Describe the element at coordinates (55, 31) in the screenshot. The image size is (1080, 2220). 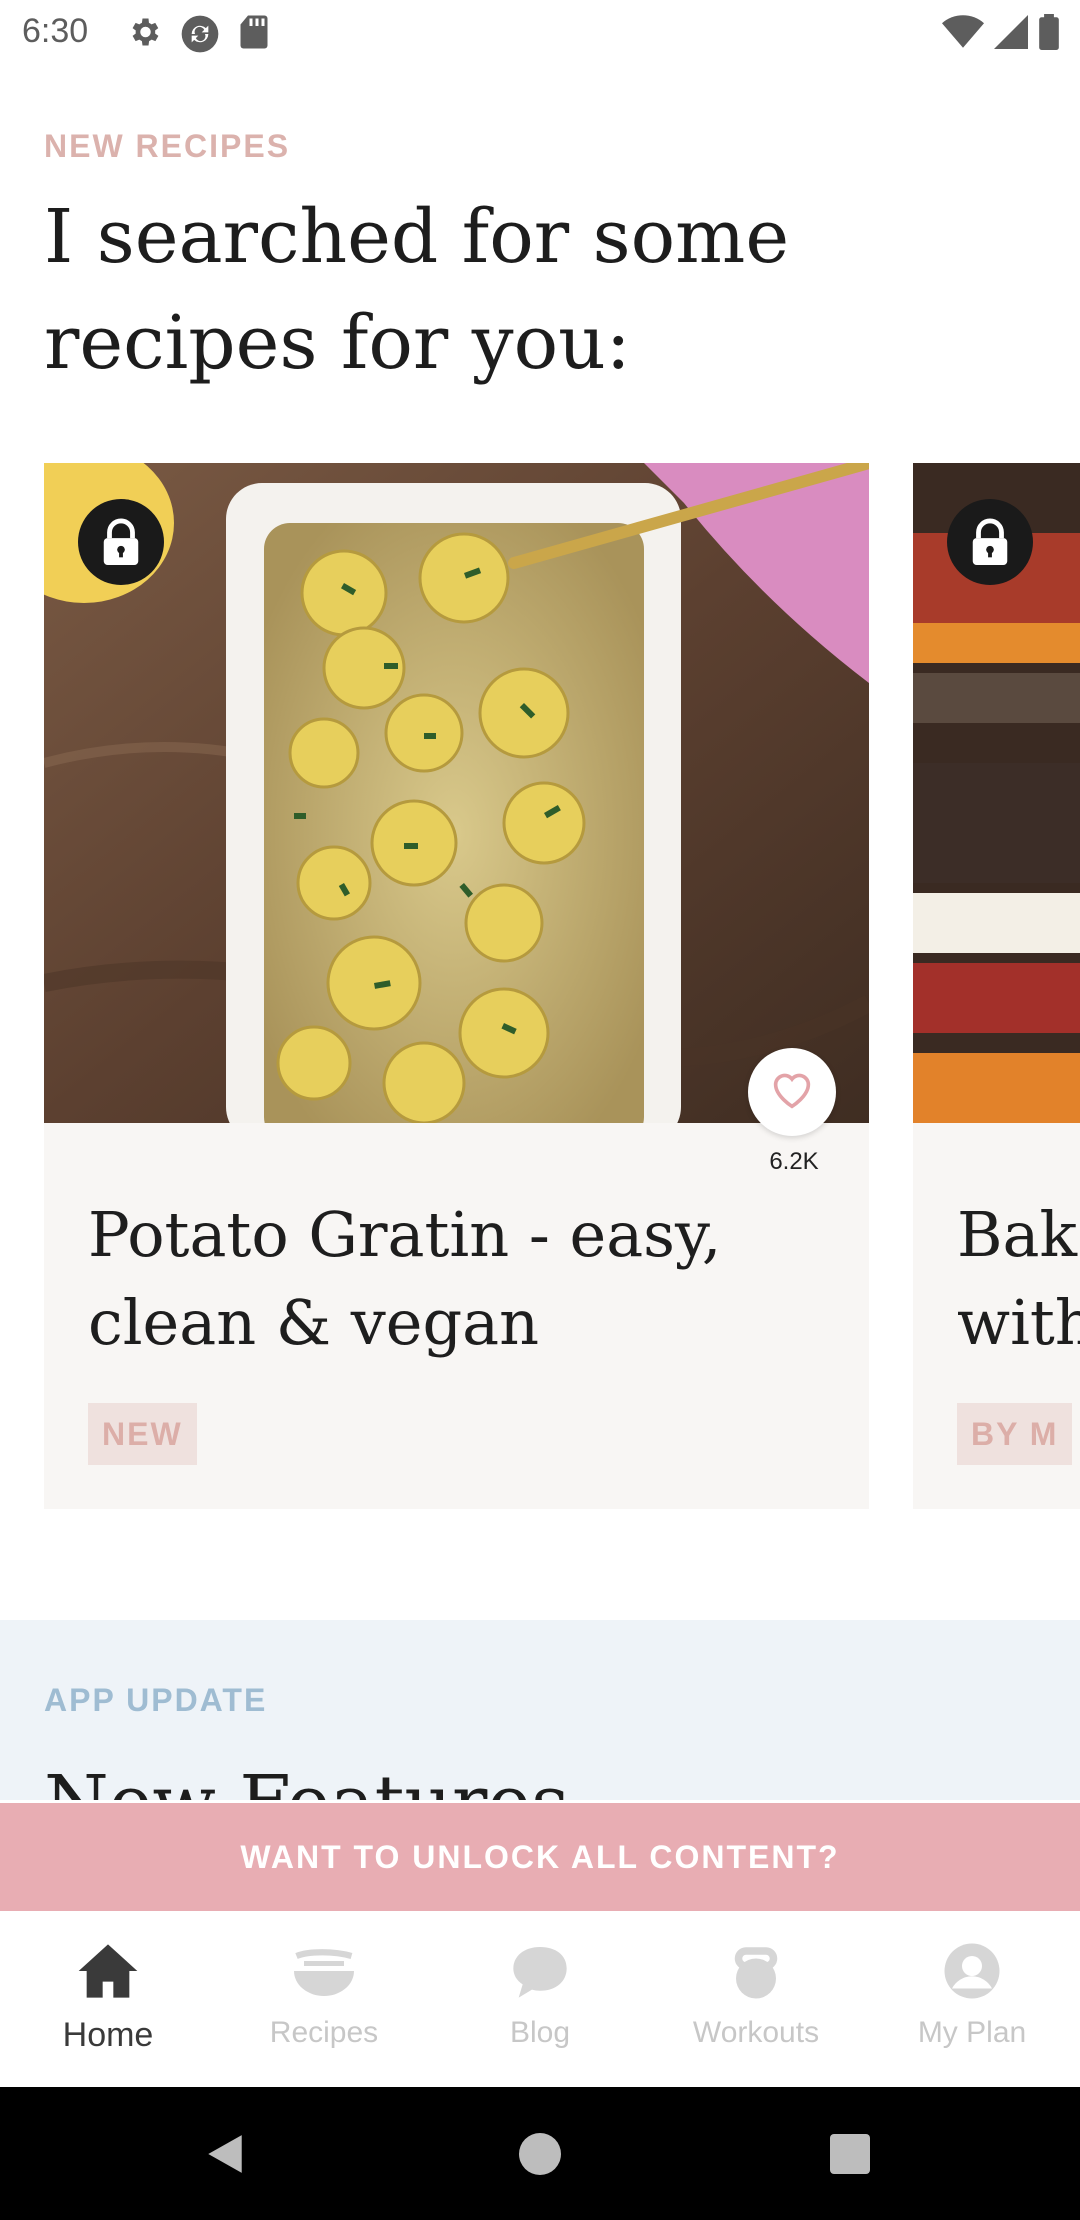
I see `status-time: 6:30` at that location.